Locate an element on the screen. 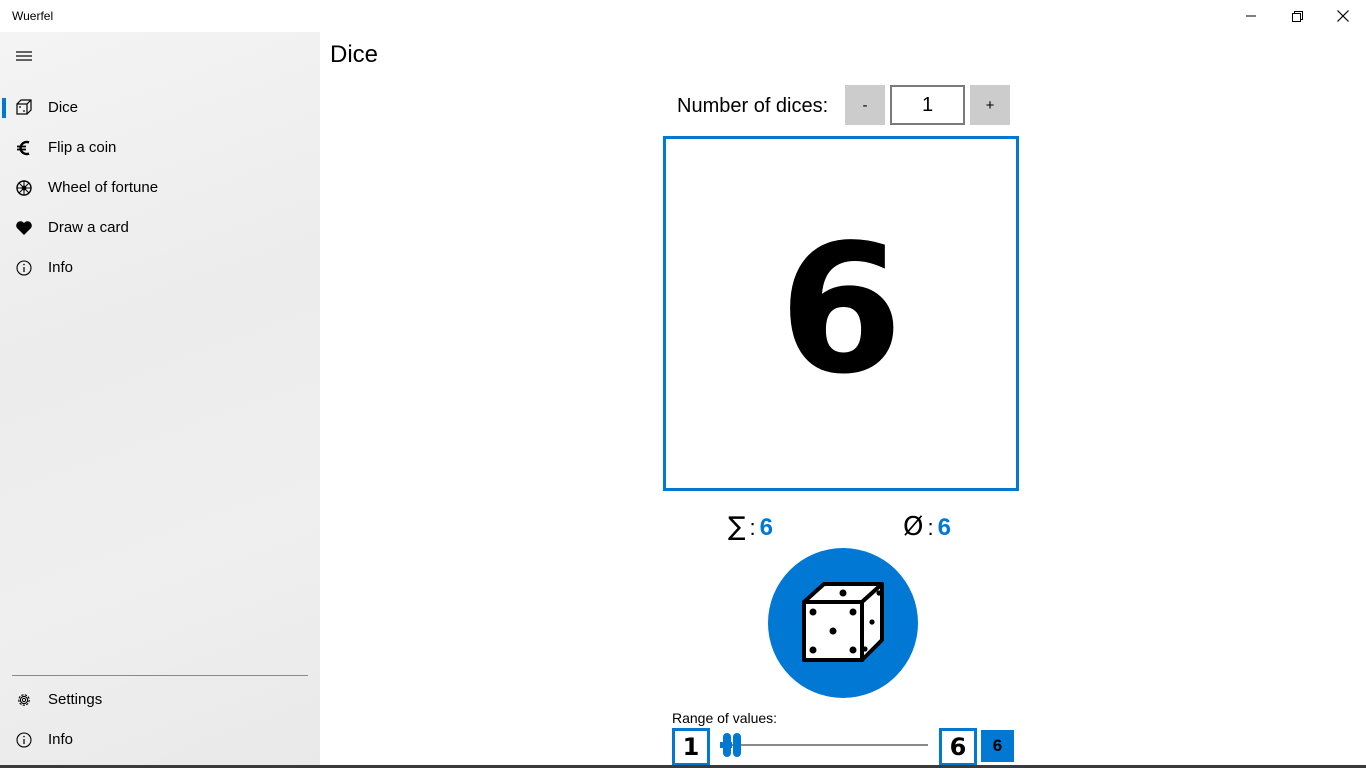 This screenshot has height=768, width=1366. sidebar-item-info-footer: Info is located at coordinates (160, 740).